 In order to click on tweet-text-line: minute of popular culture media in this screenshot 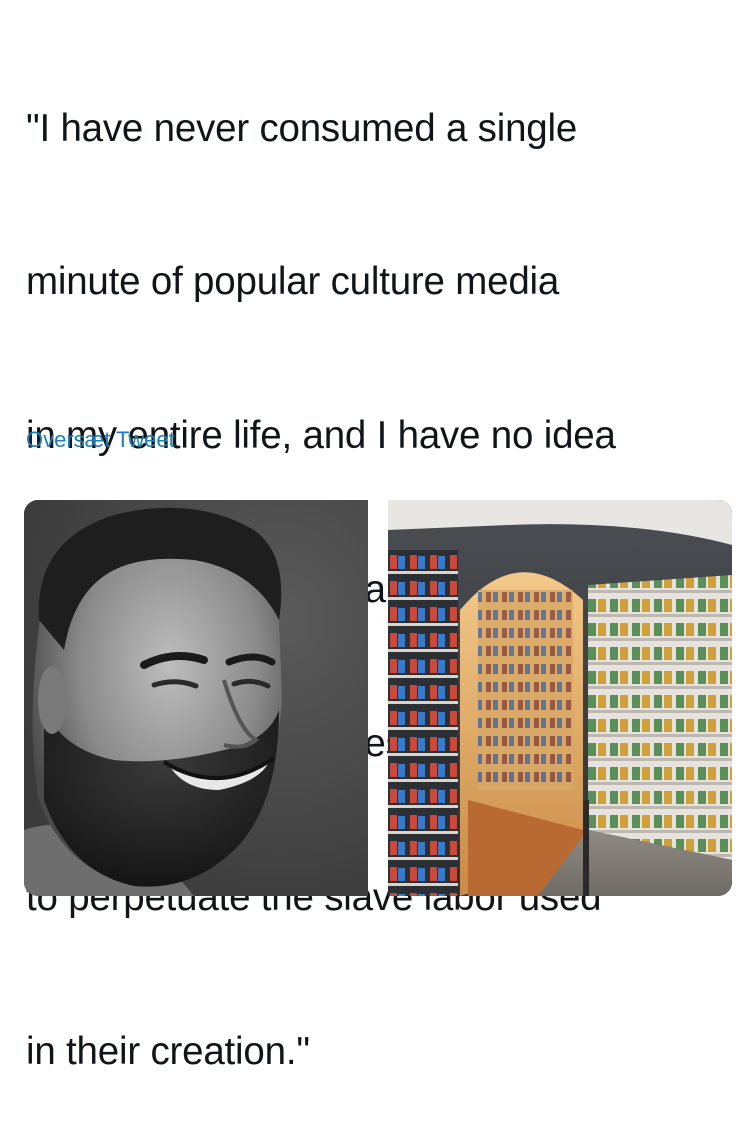, I will do `click(293, 282)`.